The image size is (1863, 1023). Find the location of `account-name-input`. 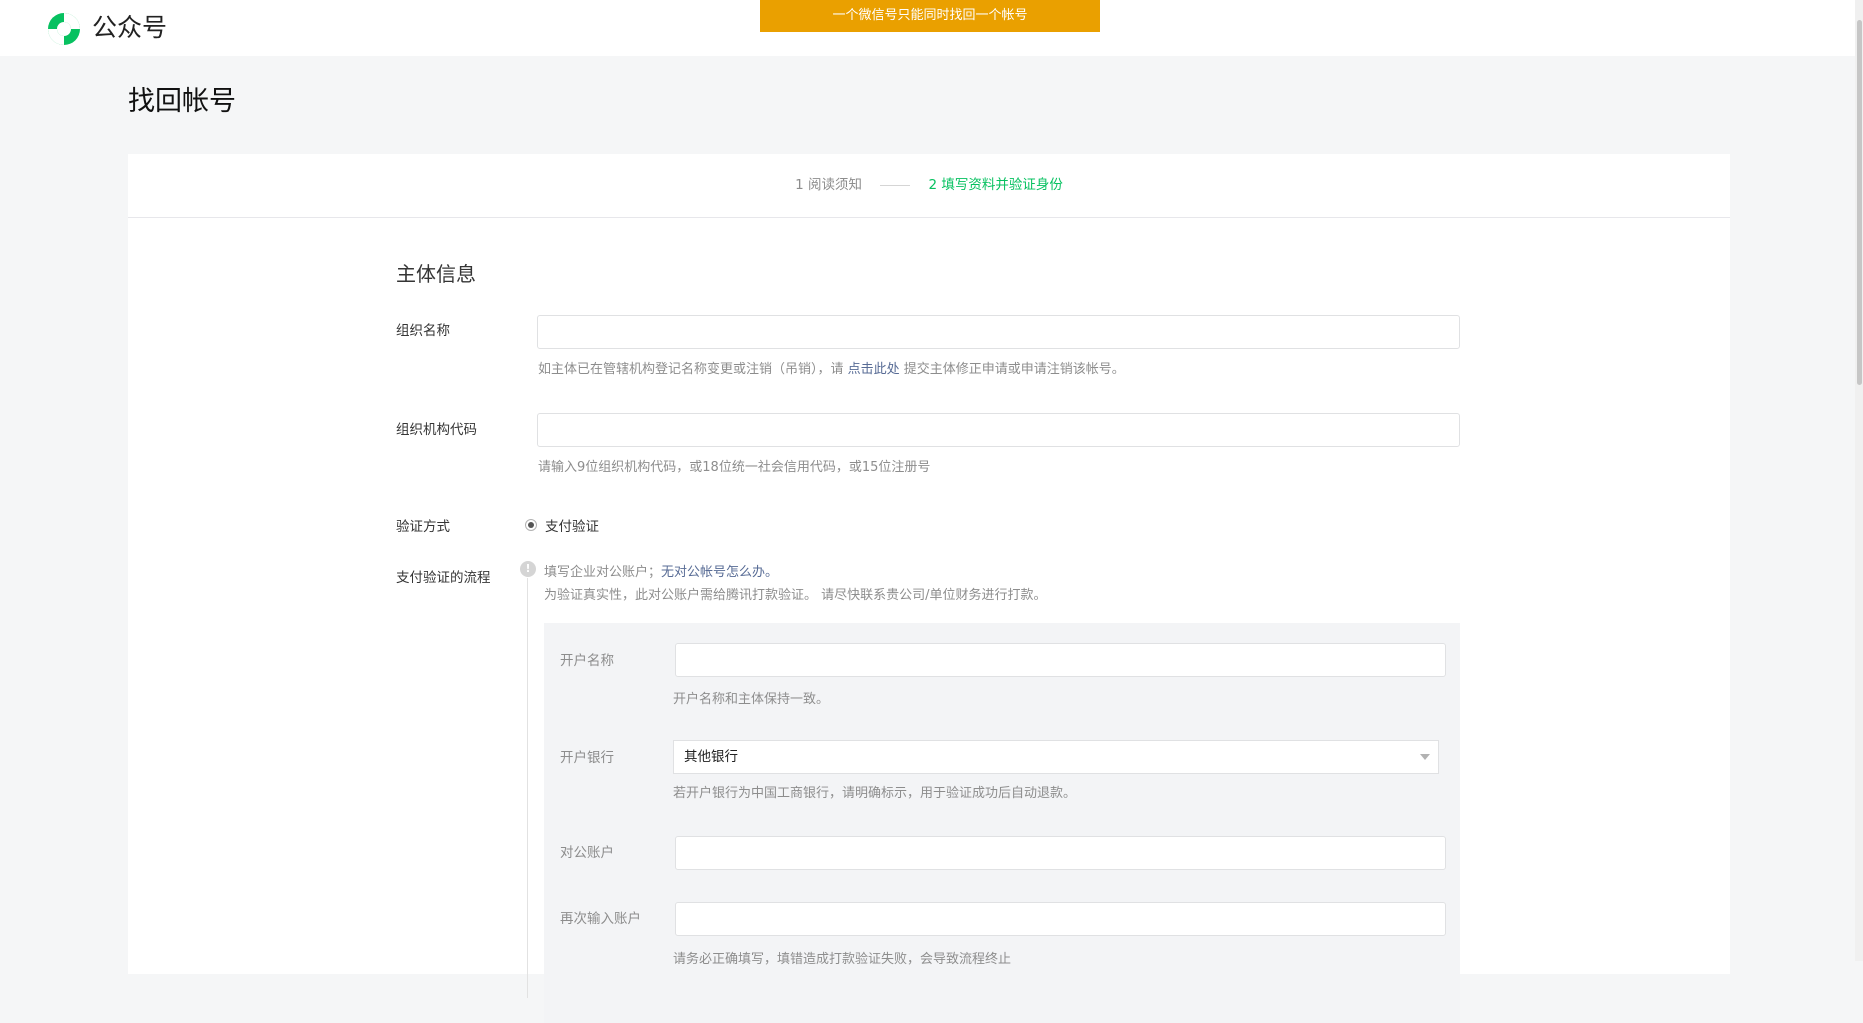

account-name-input is located at coordinates (1060, 660).